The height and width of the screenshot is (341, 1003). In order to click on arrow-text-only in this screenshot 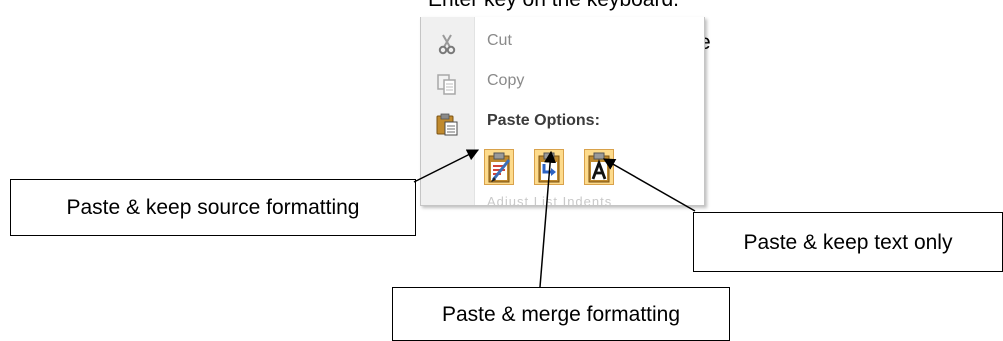, I will do `click(649, 185)`.